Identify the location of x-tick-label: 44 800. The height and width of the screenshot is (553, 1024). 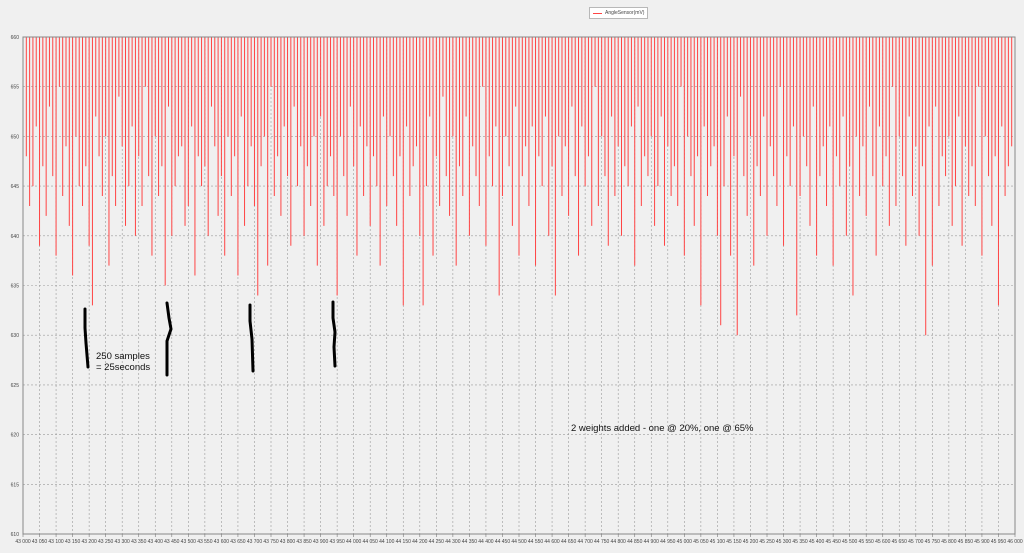
(619, 542).